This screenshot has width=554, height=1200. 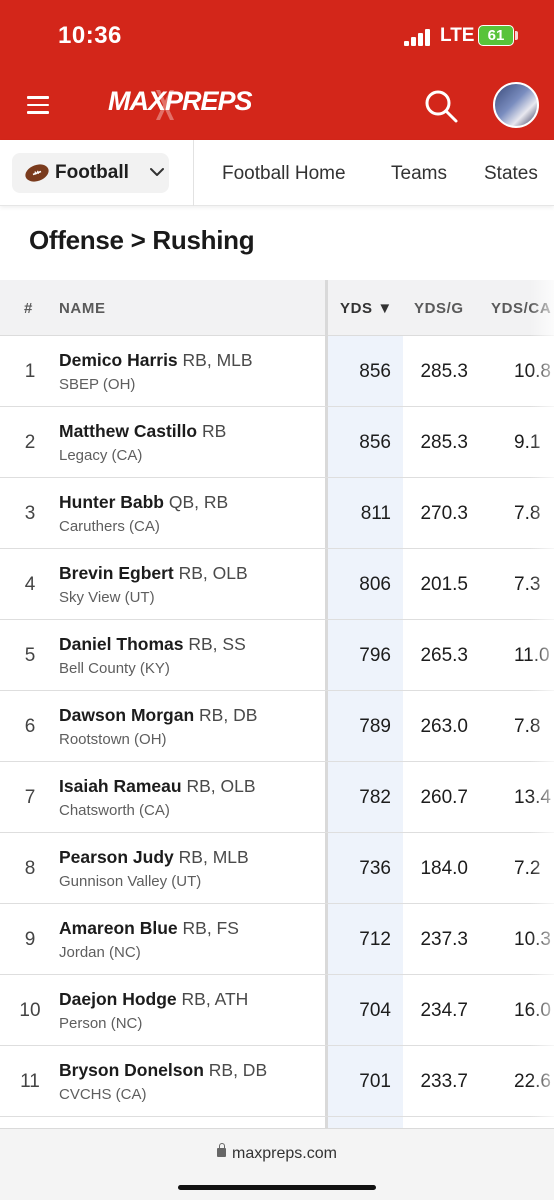 I want to click on address-bar: maxpreps.com, so click(x=277, y=1153).